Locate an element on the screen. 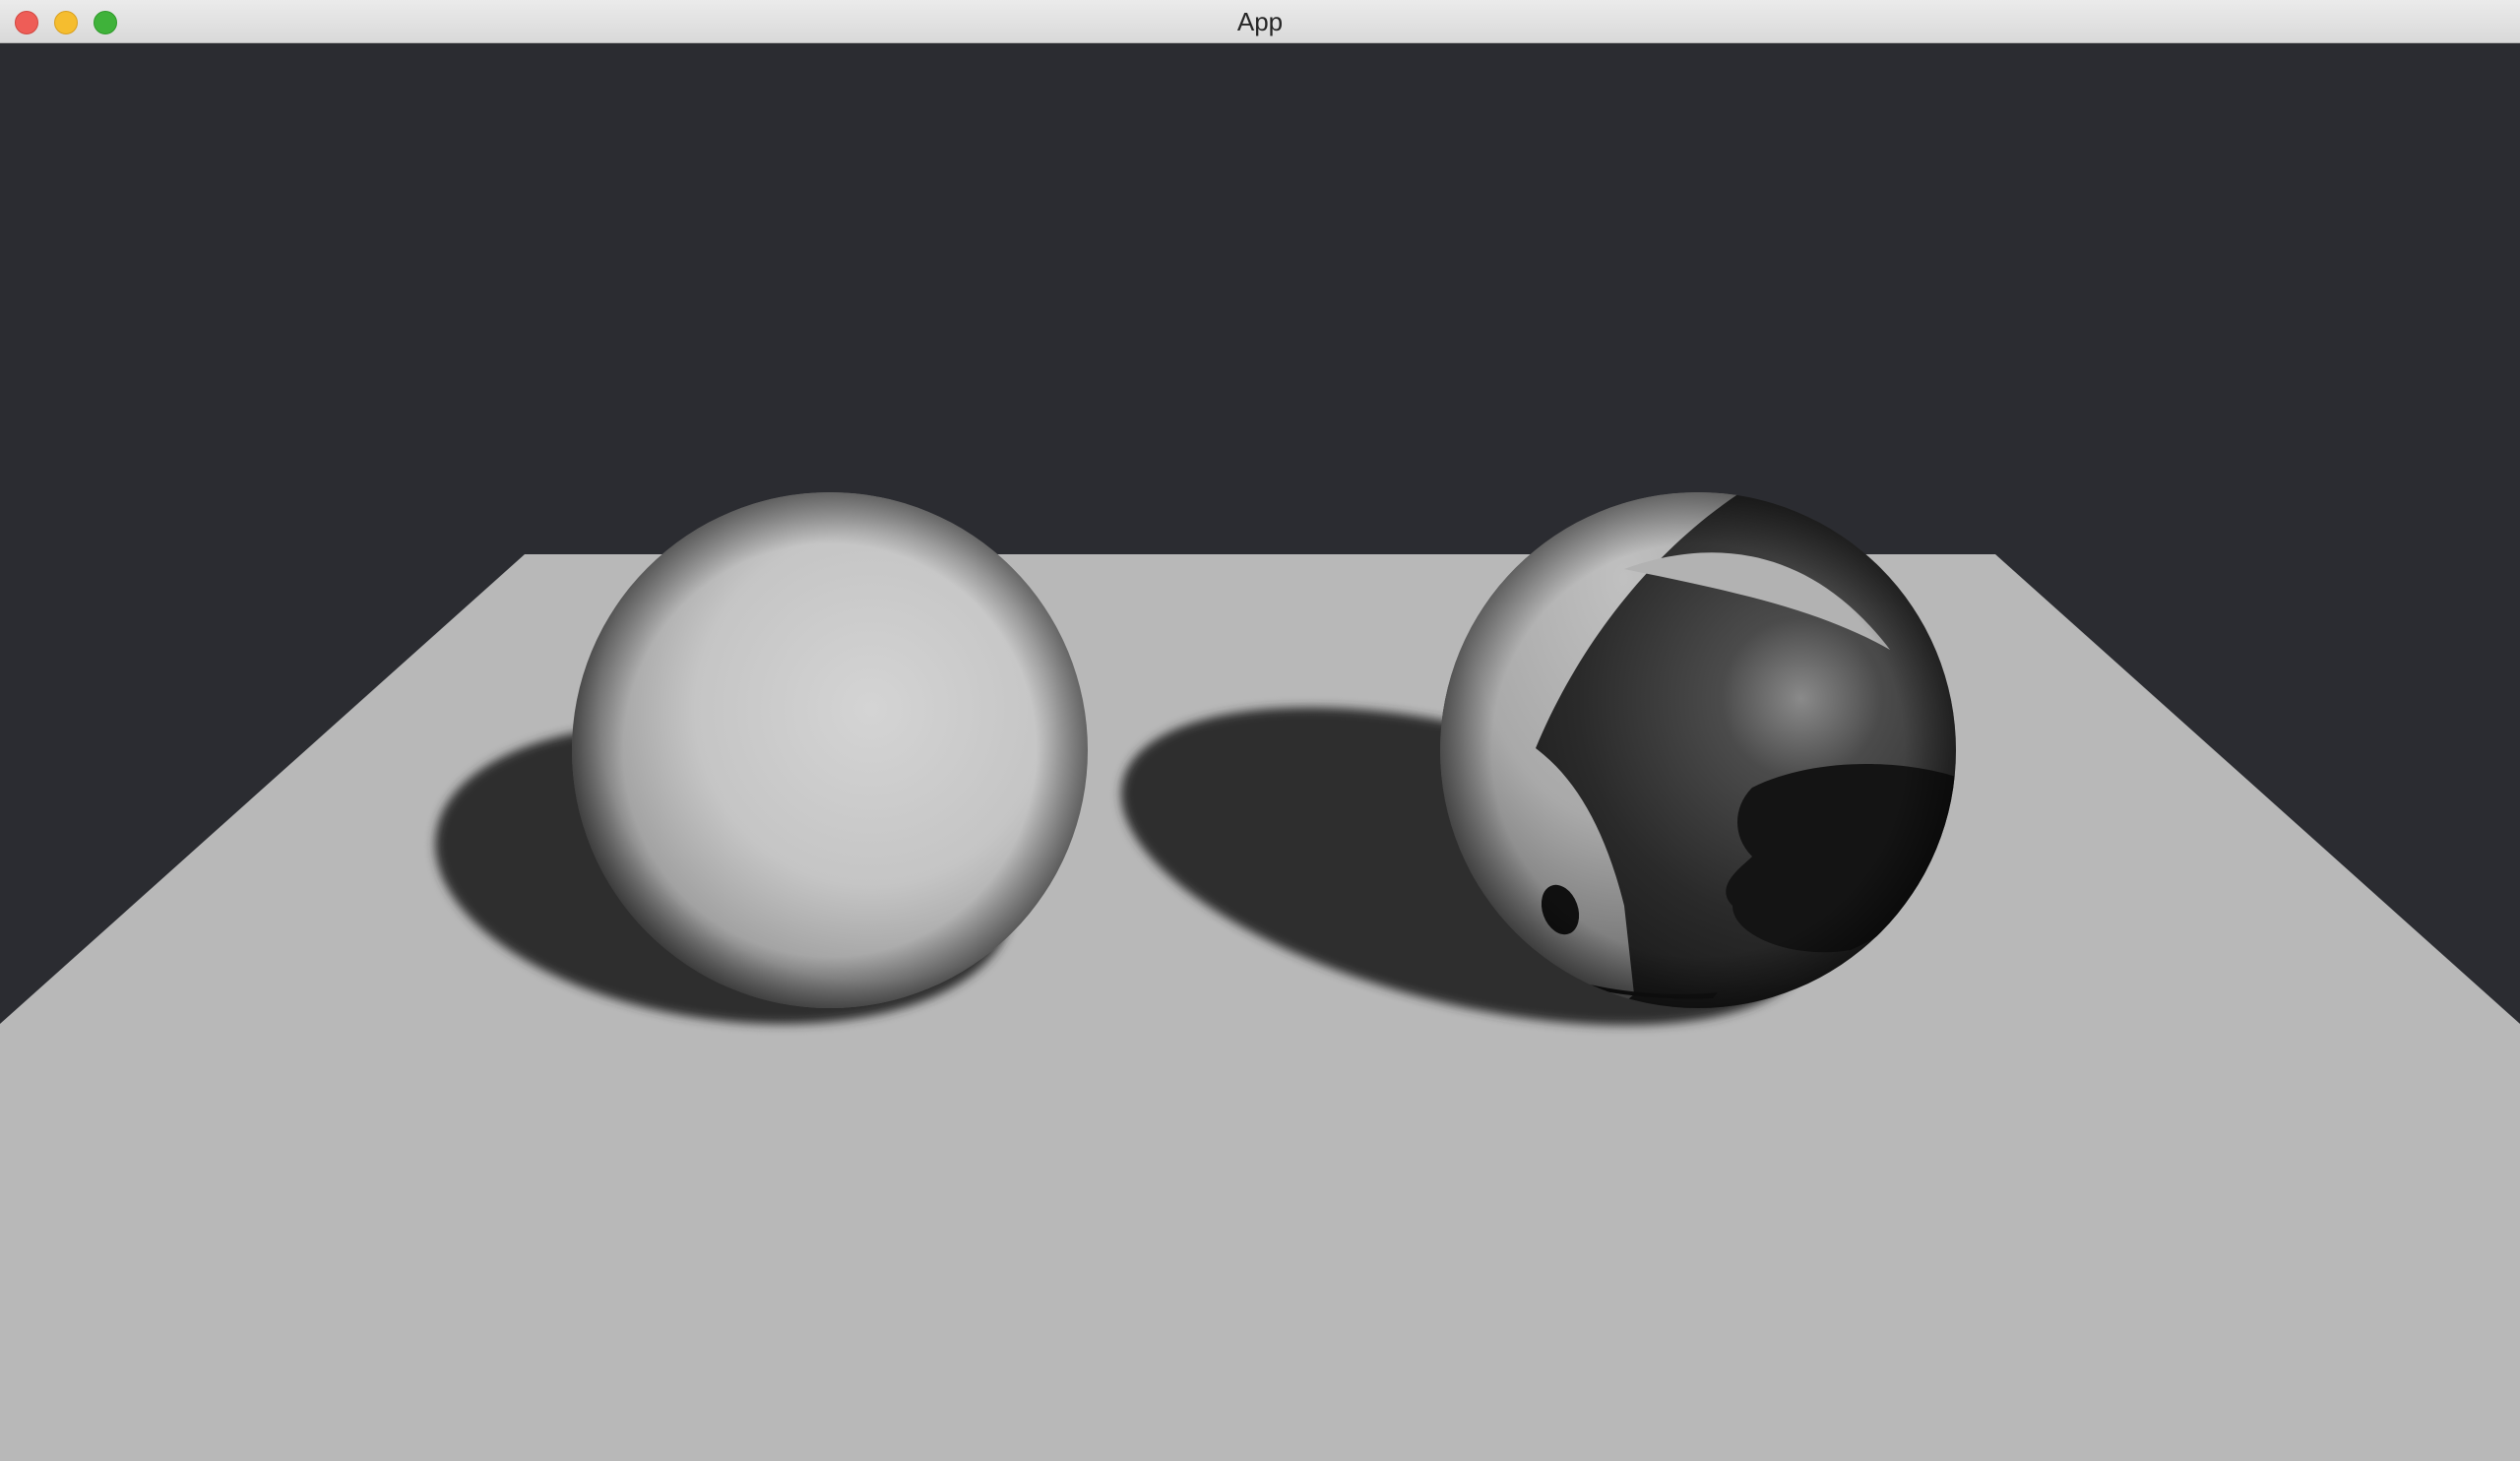  title-bar: App is located at coordinates (1260, 21).